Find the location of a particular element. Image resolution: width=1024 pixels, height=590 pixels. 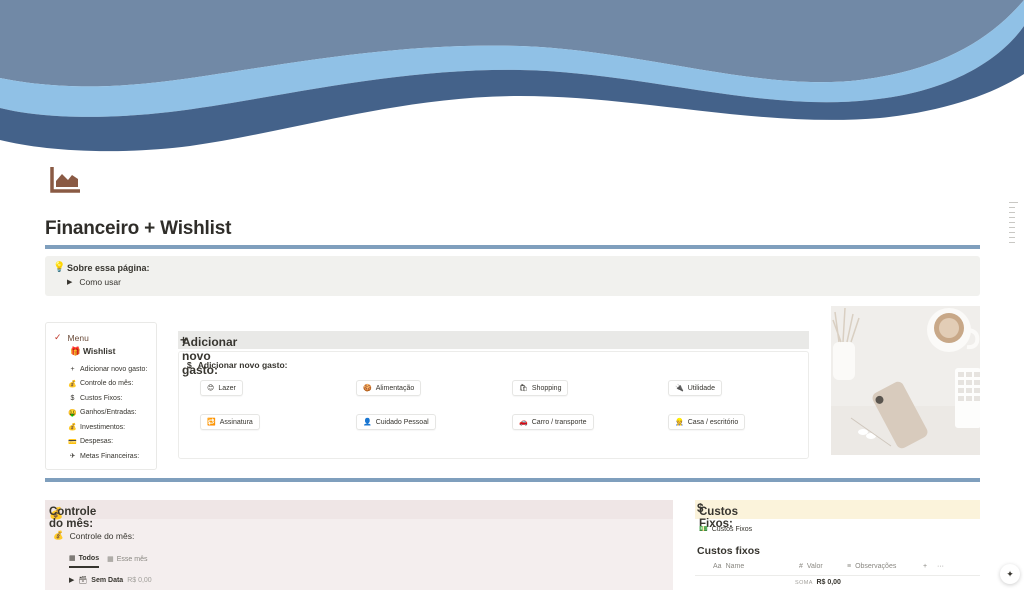

add-expense-box-label: Adicionar novo gasto: is located at coordinates (242, 365).